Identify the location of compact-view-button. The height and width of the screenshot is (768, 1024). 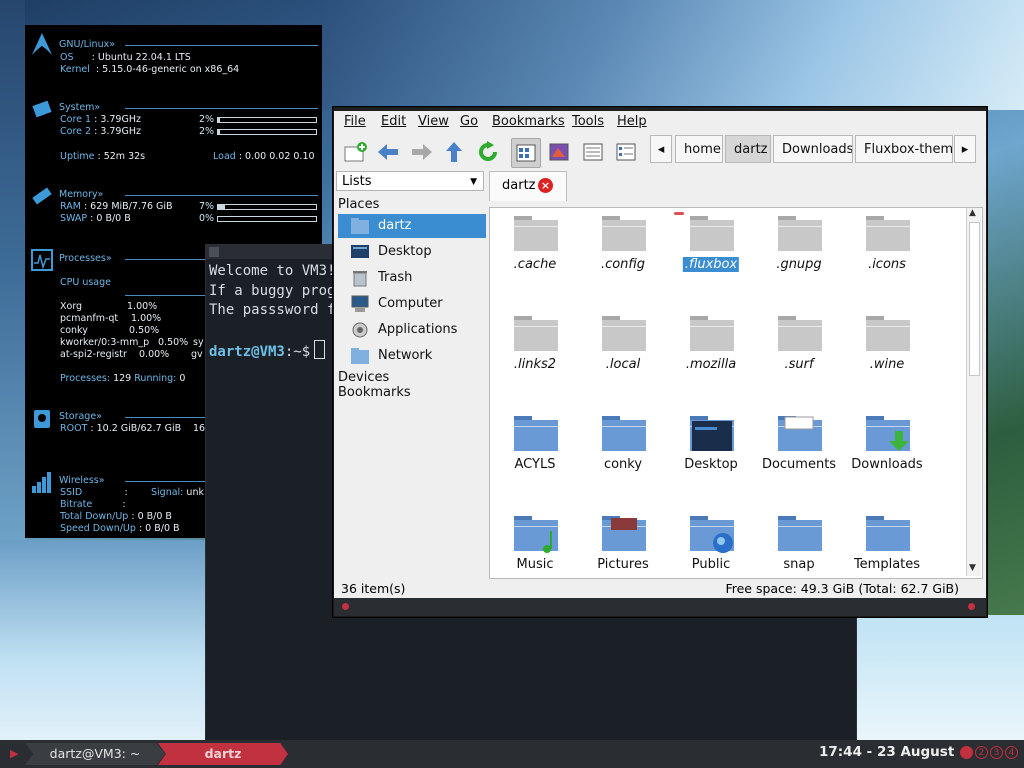
(593, 152).